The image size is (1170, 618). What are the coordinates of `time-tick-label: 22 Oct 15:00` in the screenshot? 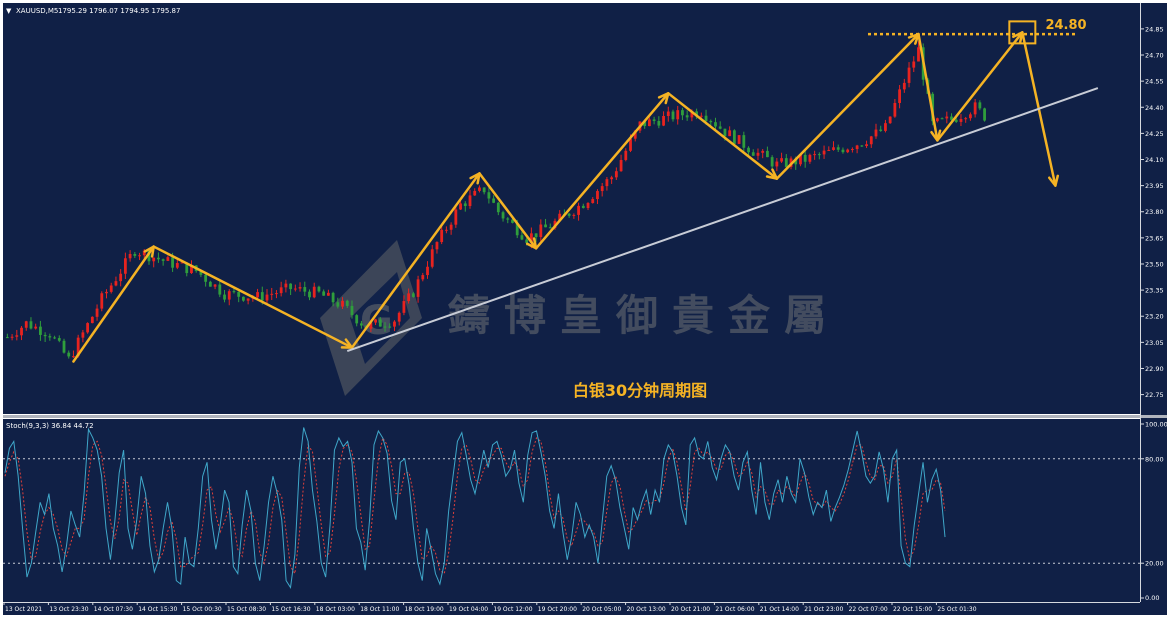 It's located at (912, 609).